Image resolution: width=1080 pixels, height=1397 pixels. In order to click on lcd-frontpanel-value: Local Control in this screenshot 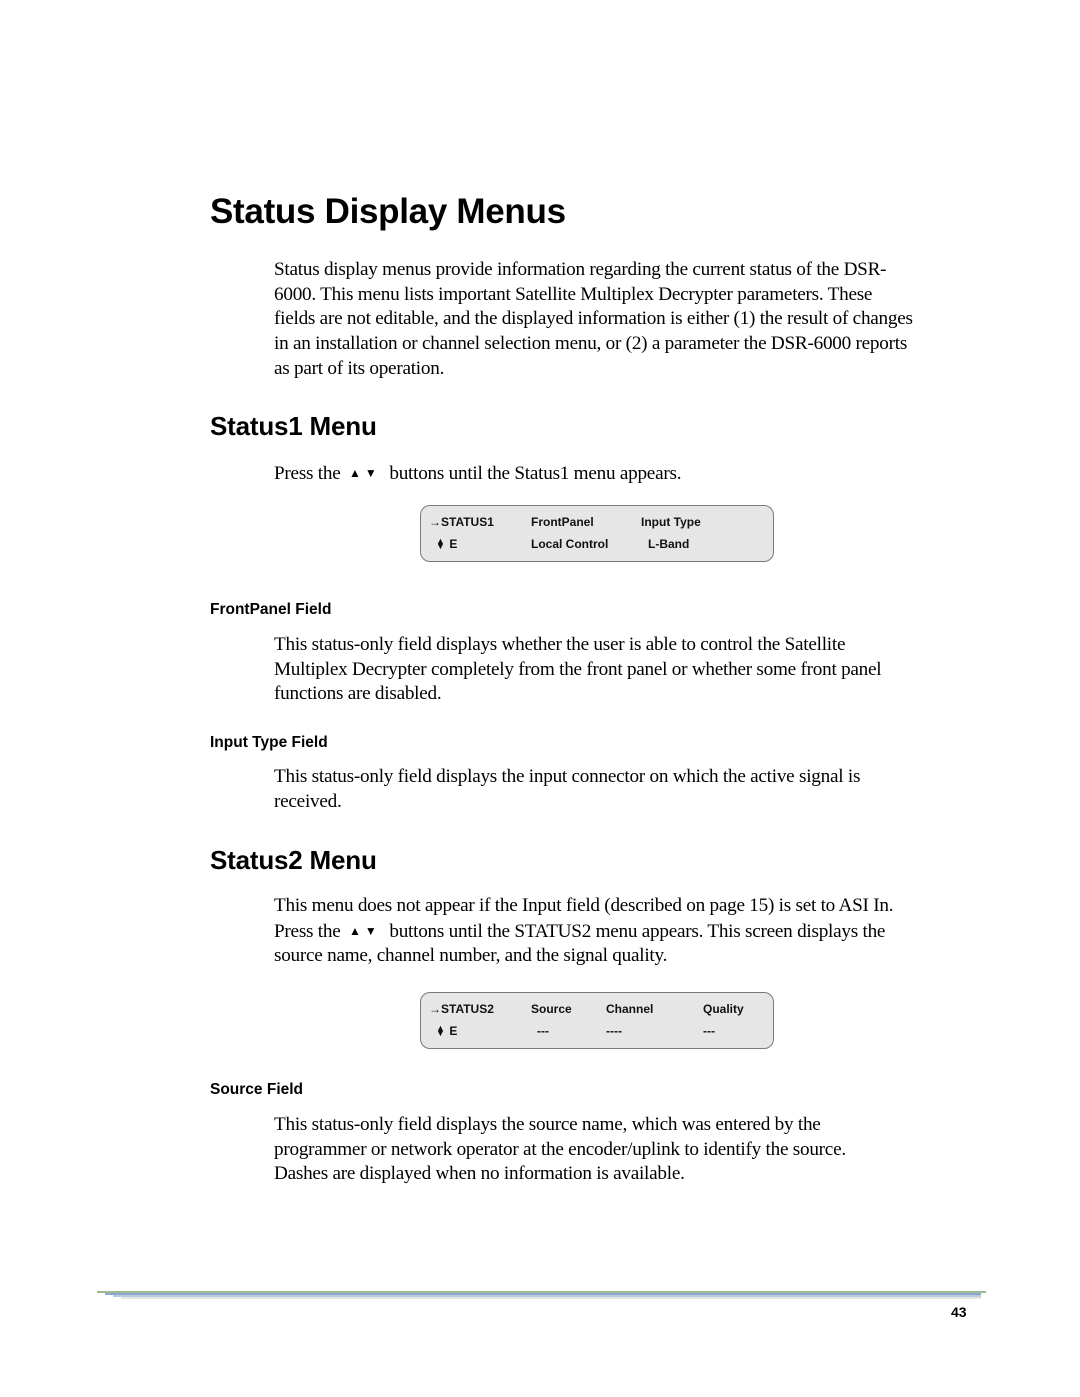, I will do `click(570, 544)`.